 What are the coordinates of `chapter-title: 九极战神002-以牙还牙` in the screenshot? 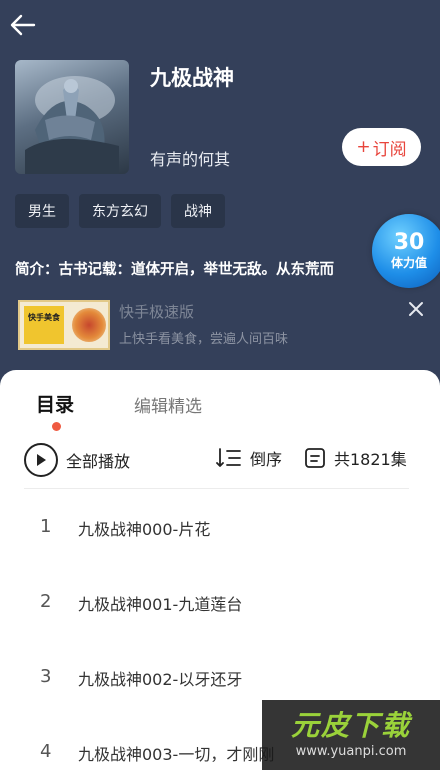 It's located at (160, 679).